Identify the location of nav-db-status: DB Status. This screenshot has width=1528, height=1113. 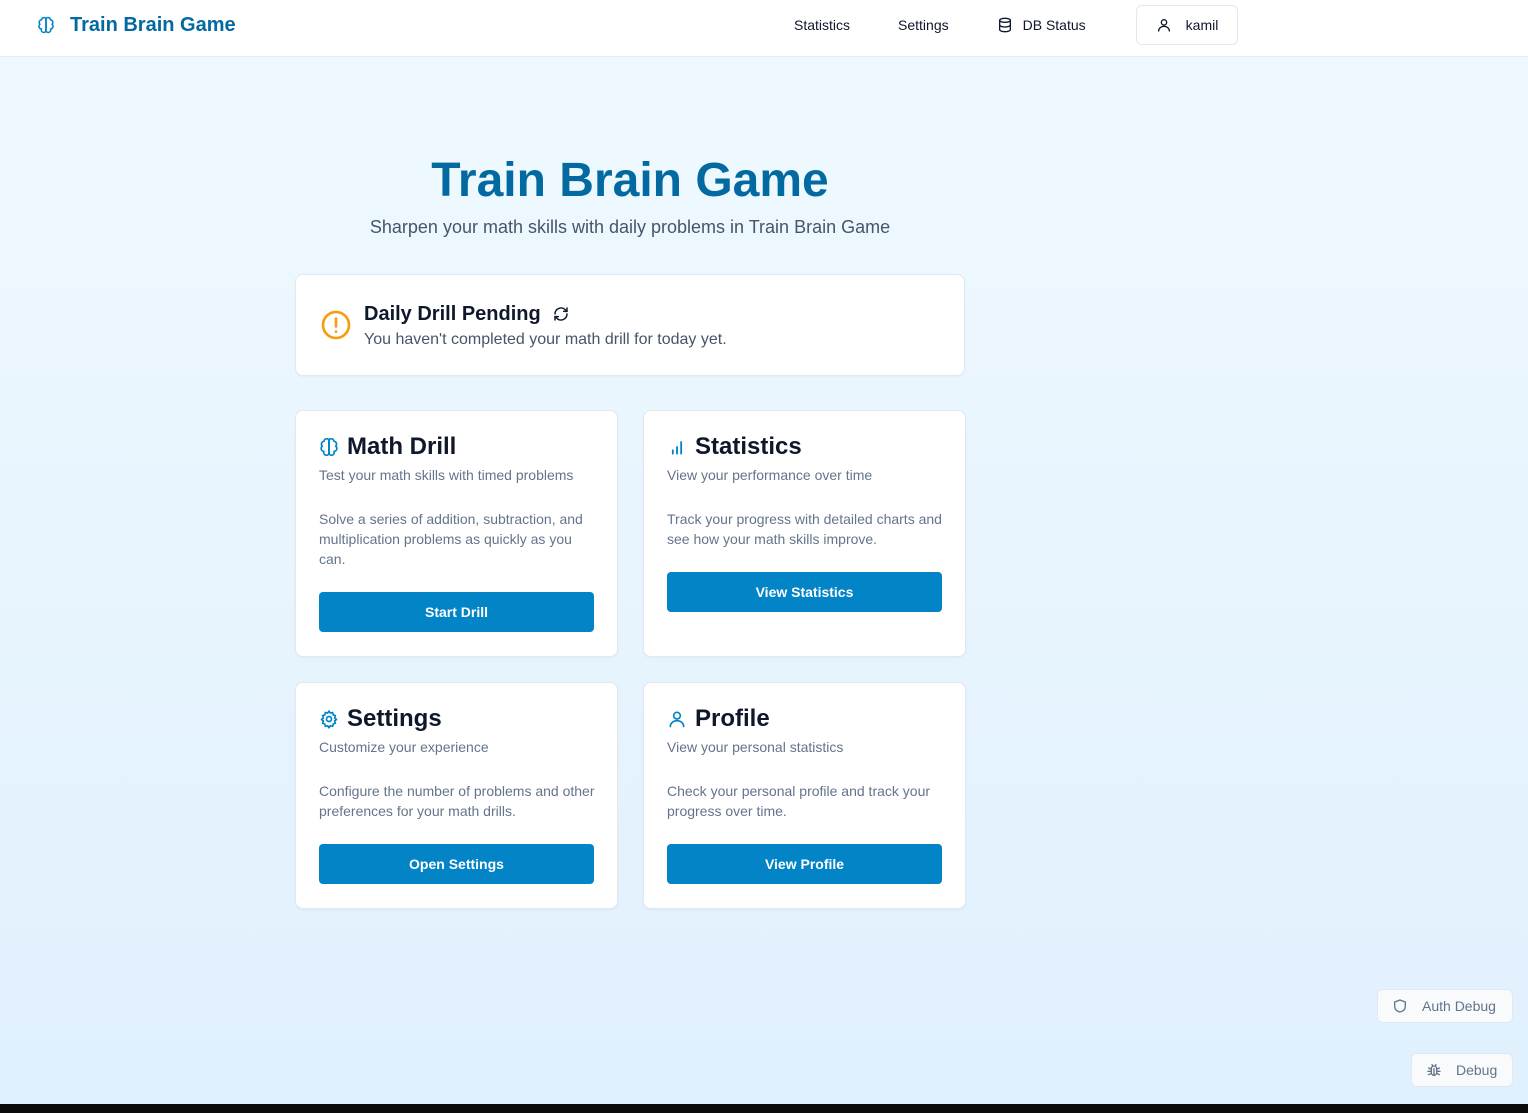
(1041, 25).